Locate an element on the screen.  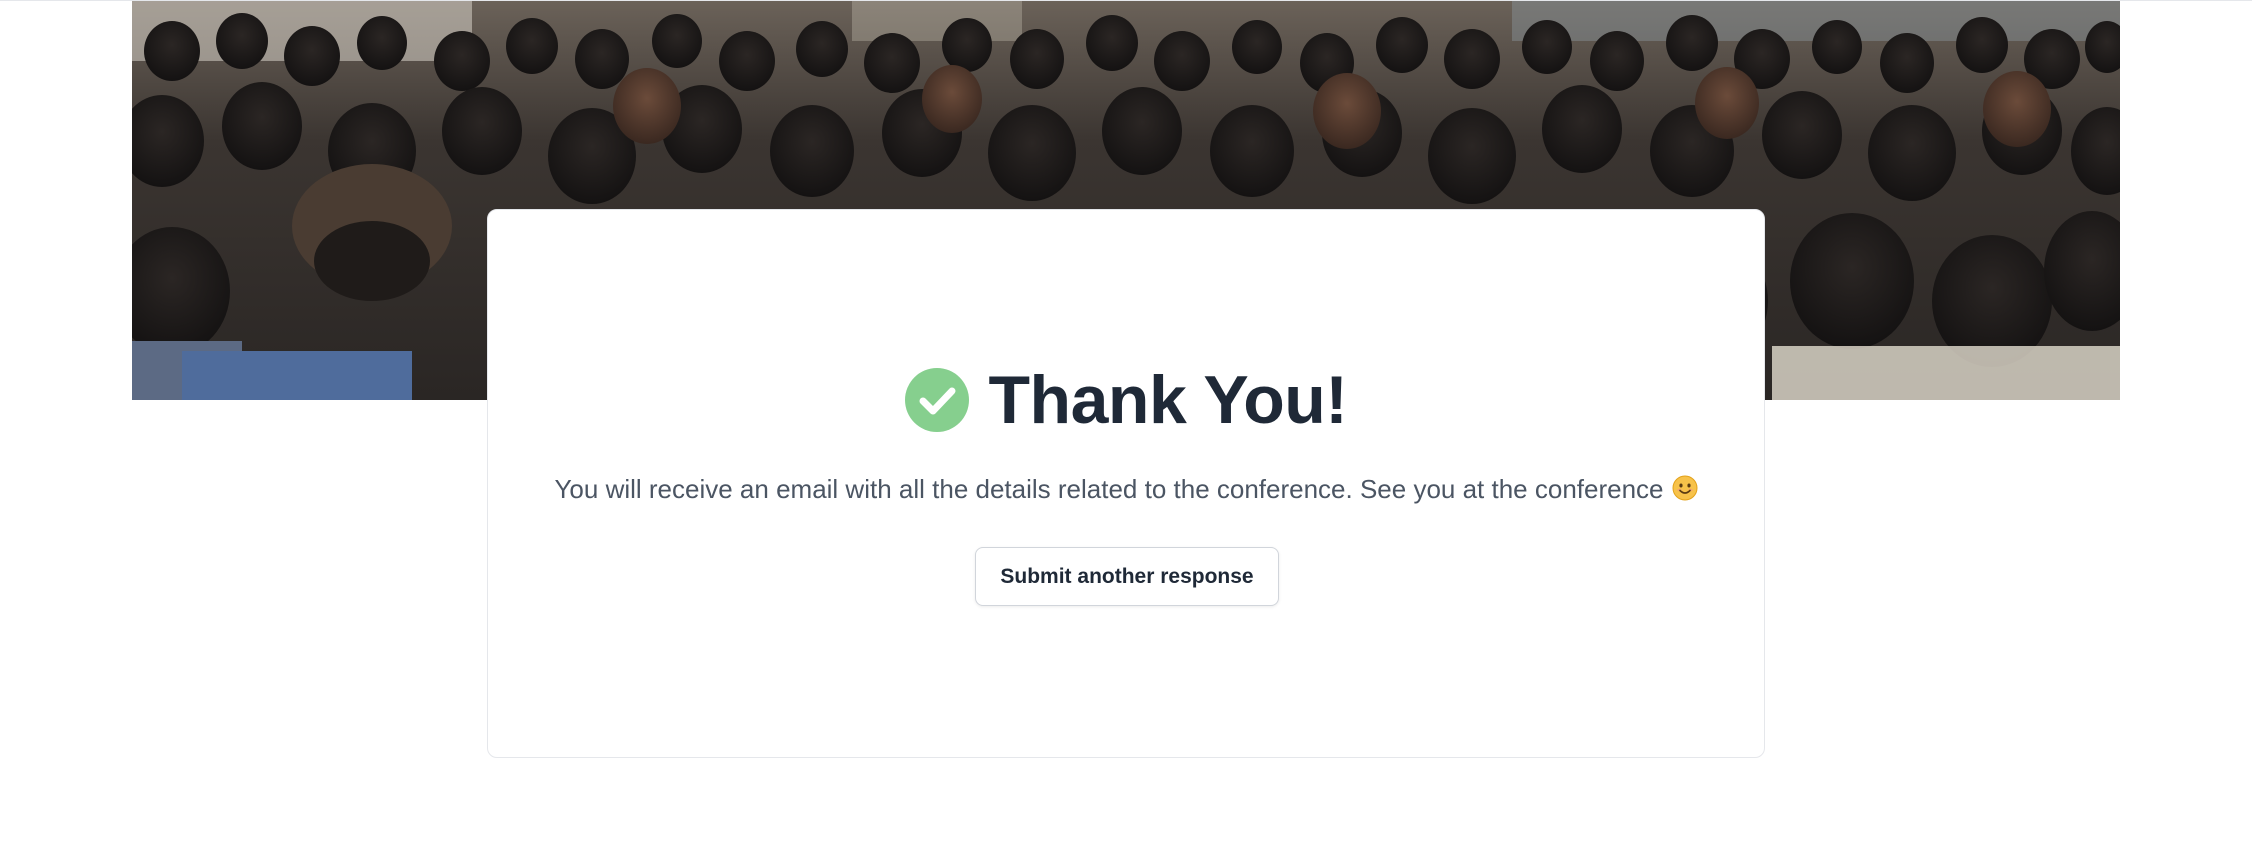
submit-another-response-button: Submit another response is located at coordinates (1127, 576).